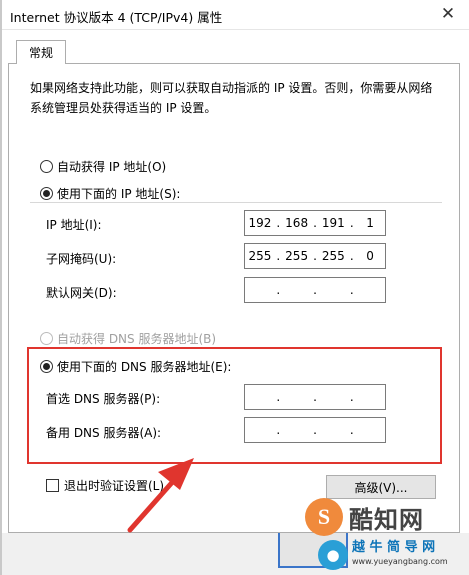  I want to click on arrow-head, so click(176, 474).